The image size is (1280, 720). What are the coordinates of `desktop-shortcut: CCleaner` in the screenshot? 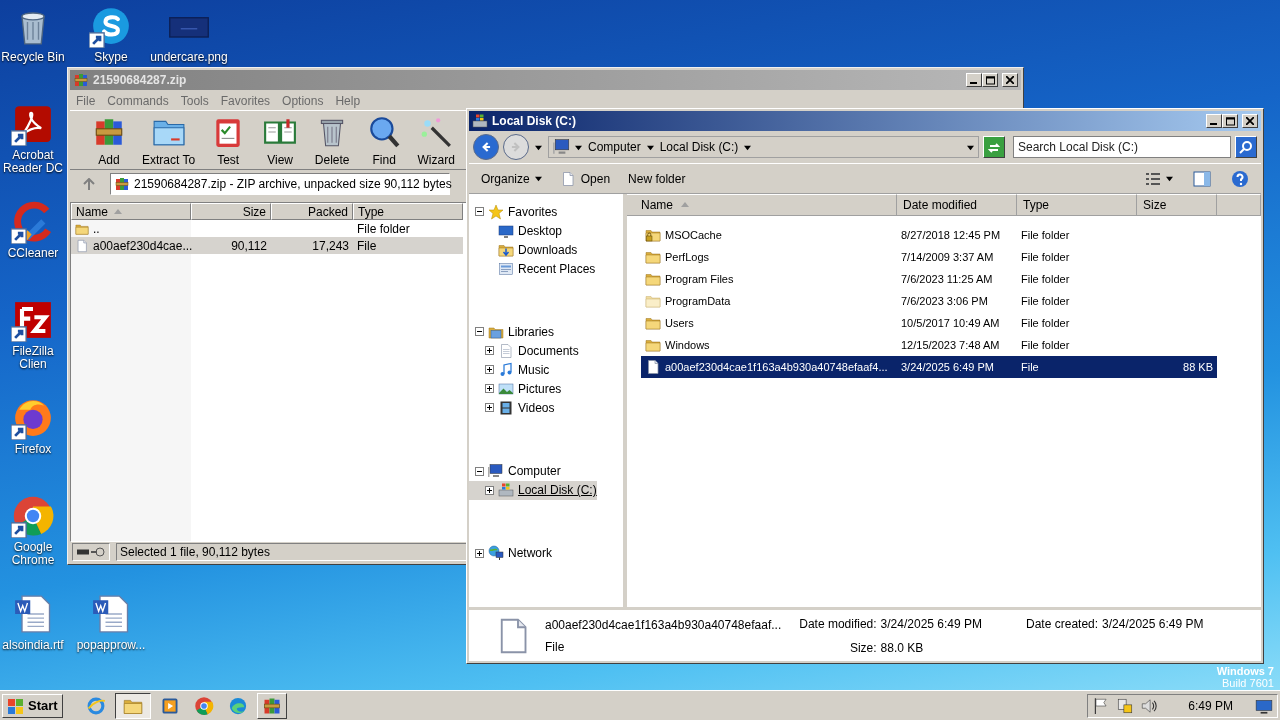 It's located at (33, 230).